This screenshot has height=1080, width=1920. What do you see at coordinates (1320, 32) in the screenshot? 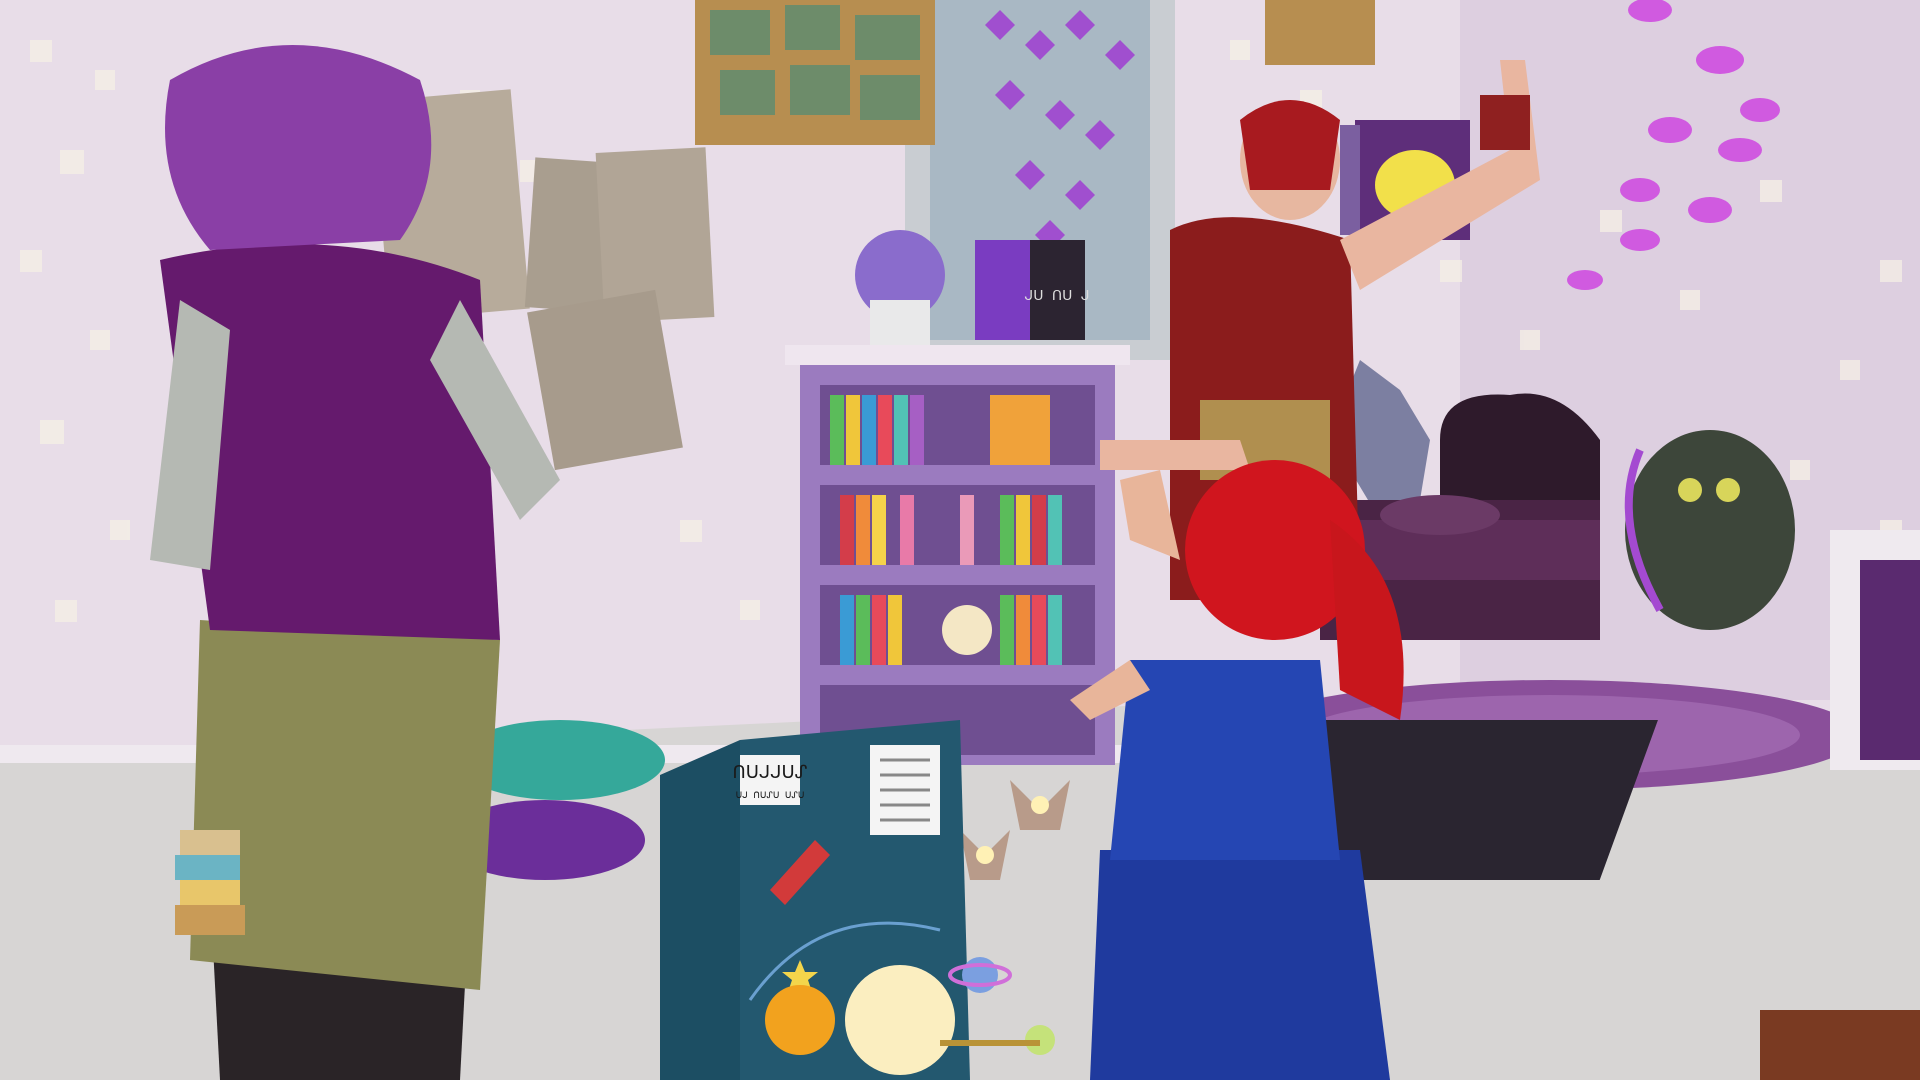
I see `photo-board-right` at bounding box center [1320, 32].